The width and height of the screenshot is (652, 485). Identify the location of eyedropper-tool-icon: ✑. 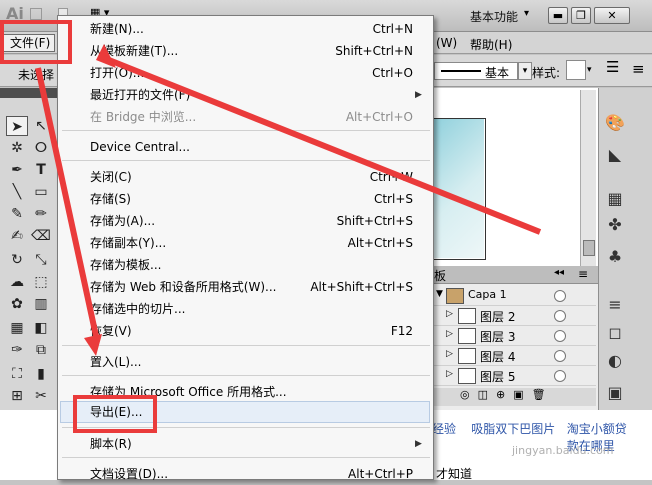
(17, 350).